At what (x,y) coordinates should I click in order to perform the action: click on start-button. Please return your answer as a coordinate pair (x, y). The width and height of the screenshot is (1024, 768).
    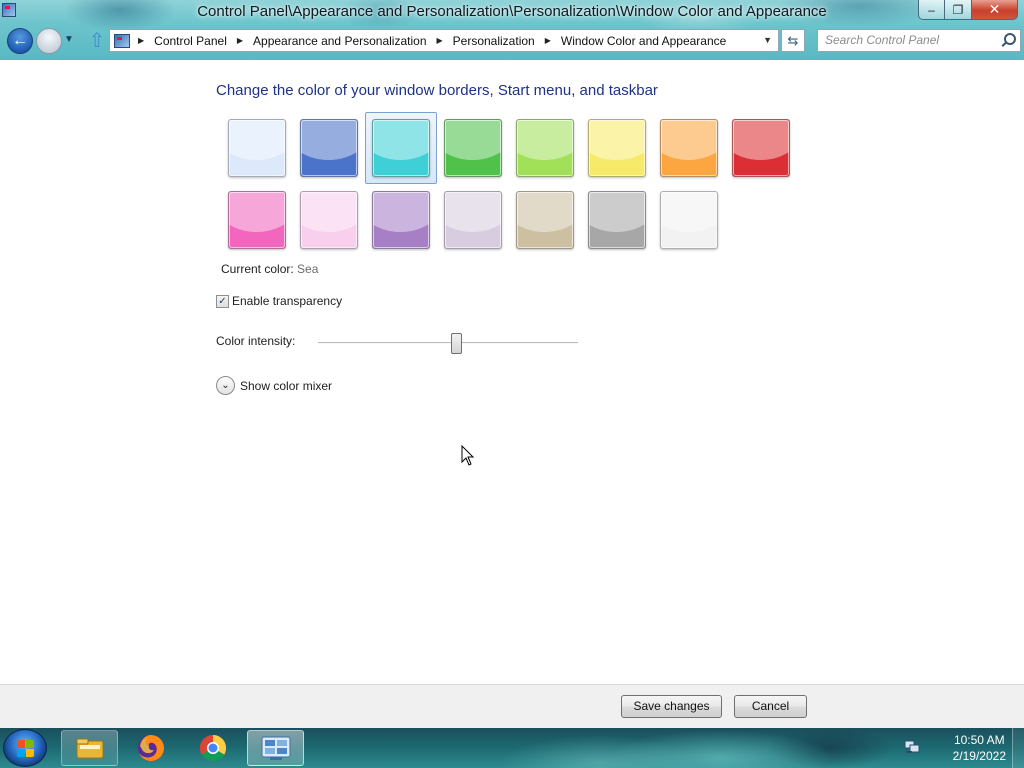
    Looking at the image, I should click on (25, 748).